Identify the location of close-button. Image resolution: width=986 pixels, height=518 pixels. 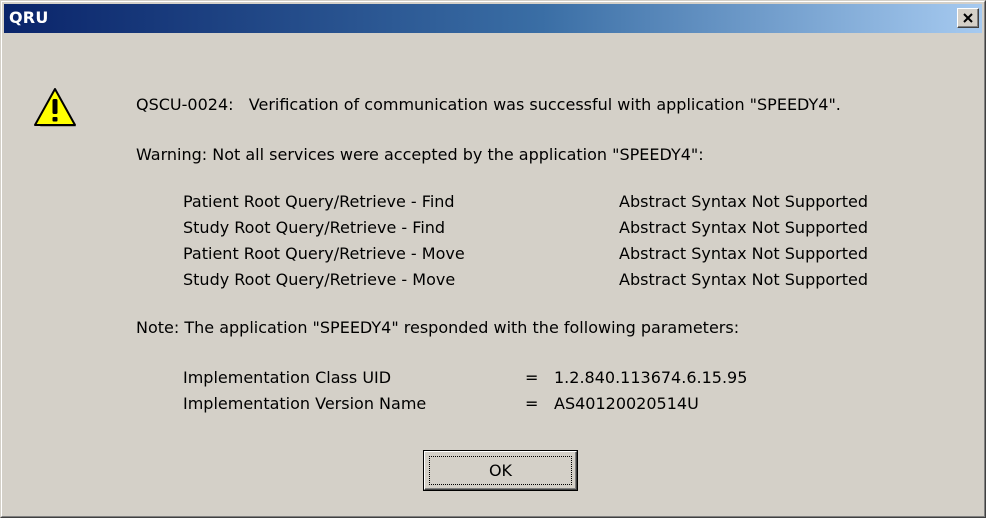
(968, 18).